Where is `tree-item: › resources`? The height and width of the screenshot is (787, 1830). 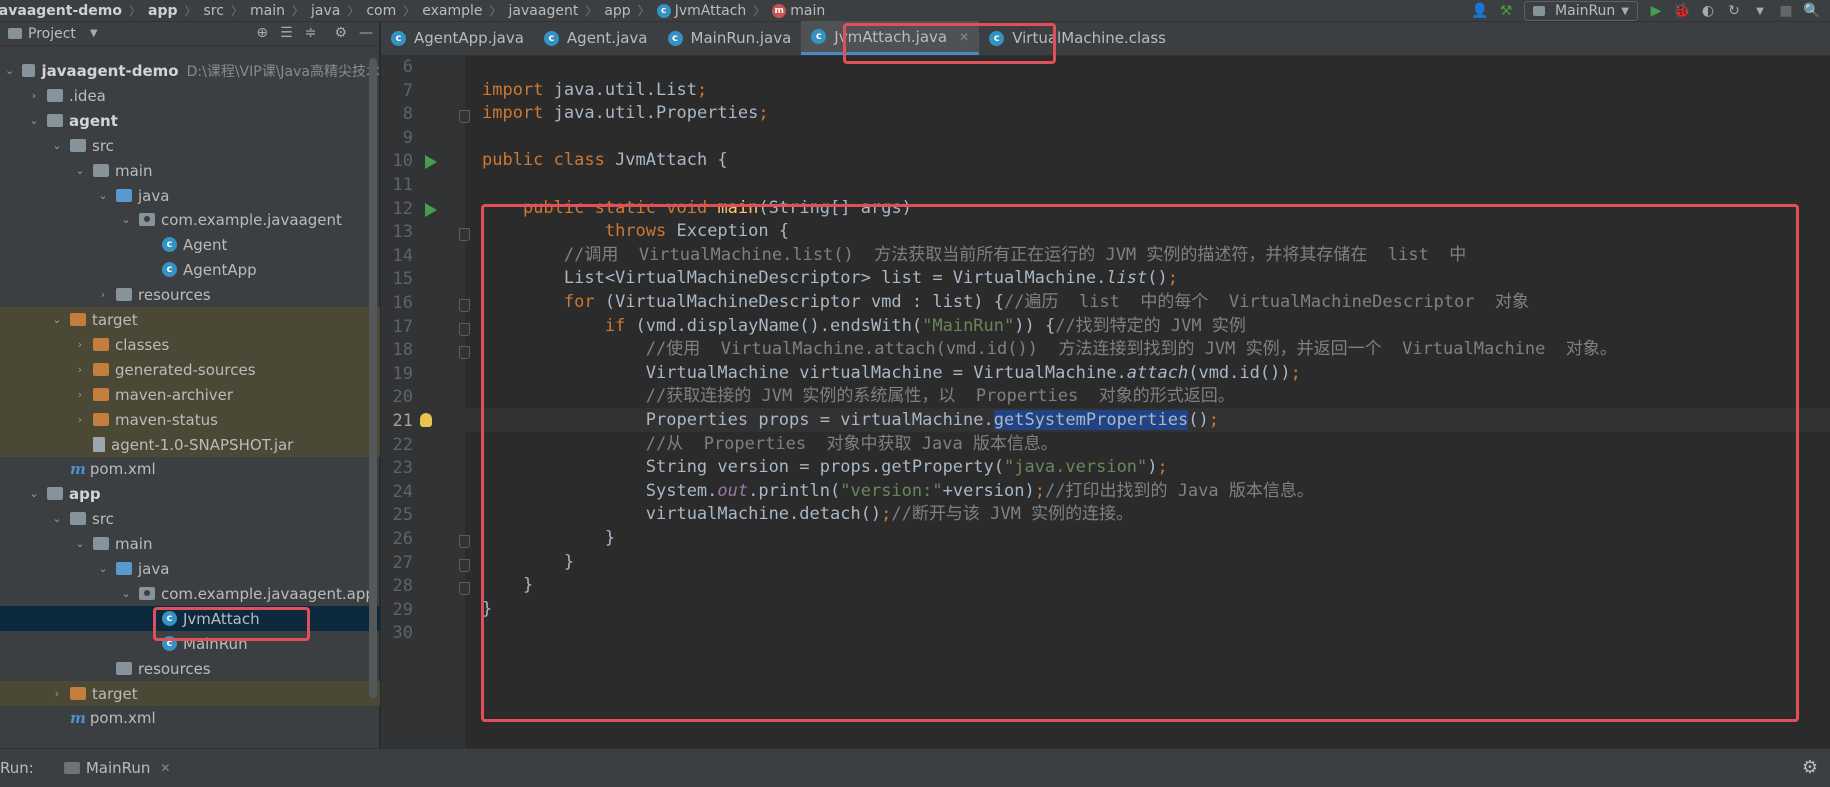
tree-item: › resources is located at coordinates (190, 294).